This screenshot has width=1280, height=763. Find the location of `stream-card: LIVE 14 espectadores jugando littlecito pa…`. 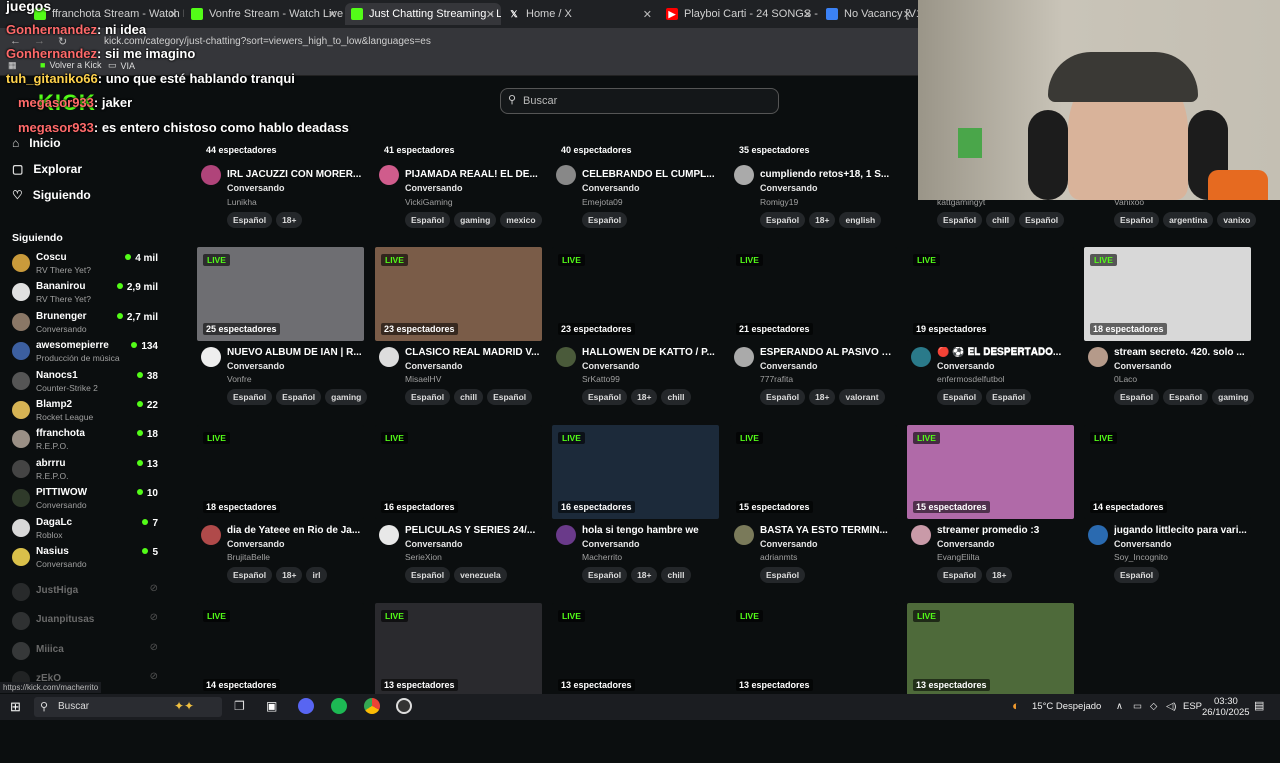

stream-card: LIVE 14 espectadores jugando littlecito pa… is located at coordinates (1167, 505).